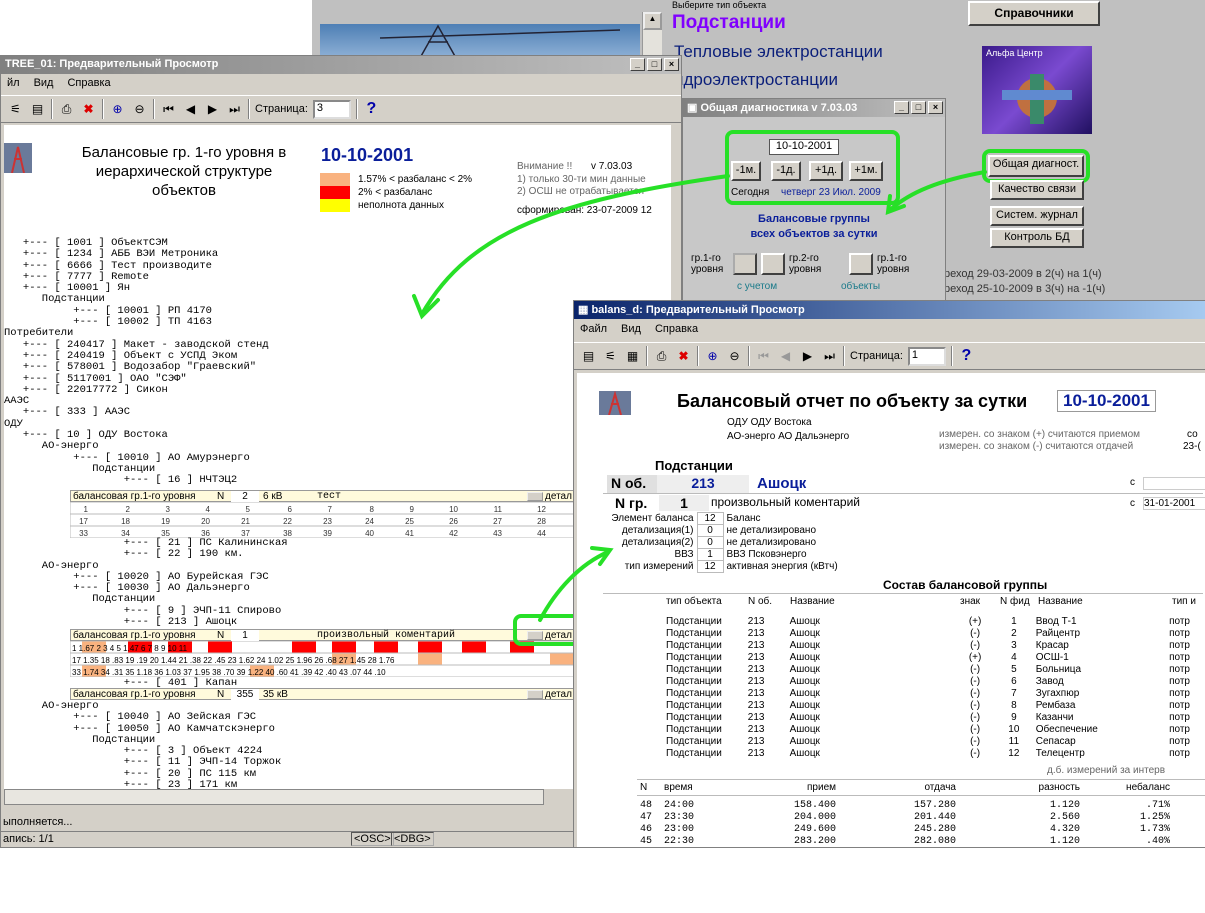  I want to click on param-desc: не детализировано, so click(771, 542).